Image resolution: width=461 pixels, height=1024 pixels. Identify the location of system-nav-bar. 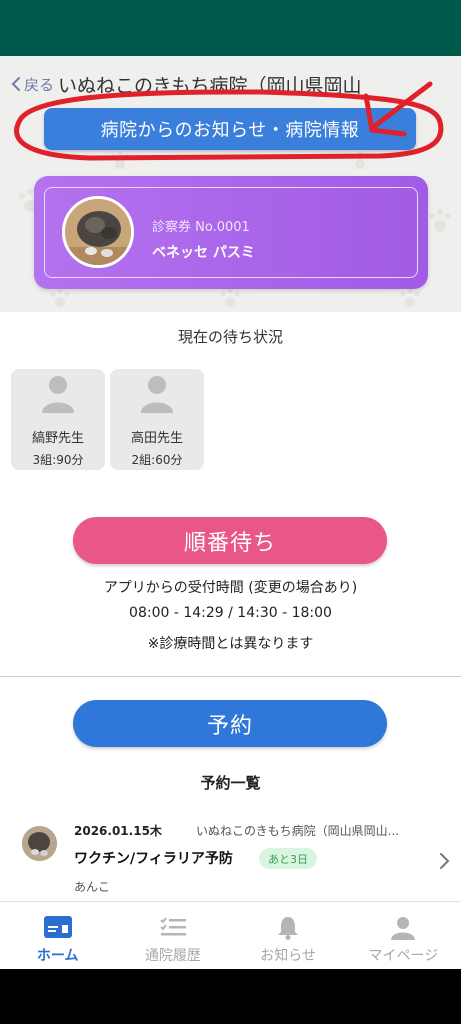
(230, 996).